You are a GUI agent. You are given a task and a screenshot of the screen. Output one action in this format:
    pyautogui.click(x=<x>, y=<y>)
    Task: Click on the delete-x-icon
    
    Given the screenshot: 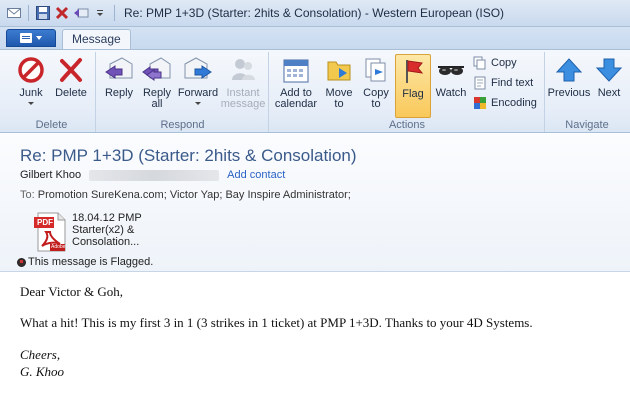 What is the action you would take?
    pyautogui.click(x=71, y=70)
    